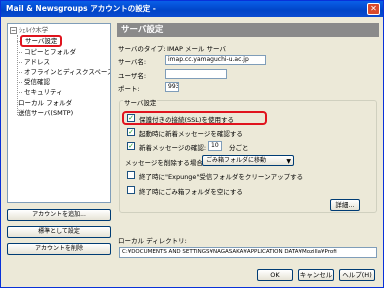 The width and height of the screenshot is (384, 288). I want to click on panel-title: サーバ設定, so click(248, 30).